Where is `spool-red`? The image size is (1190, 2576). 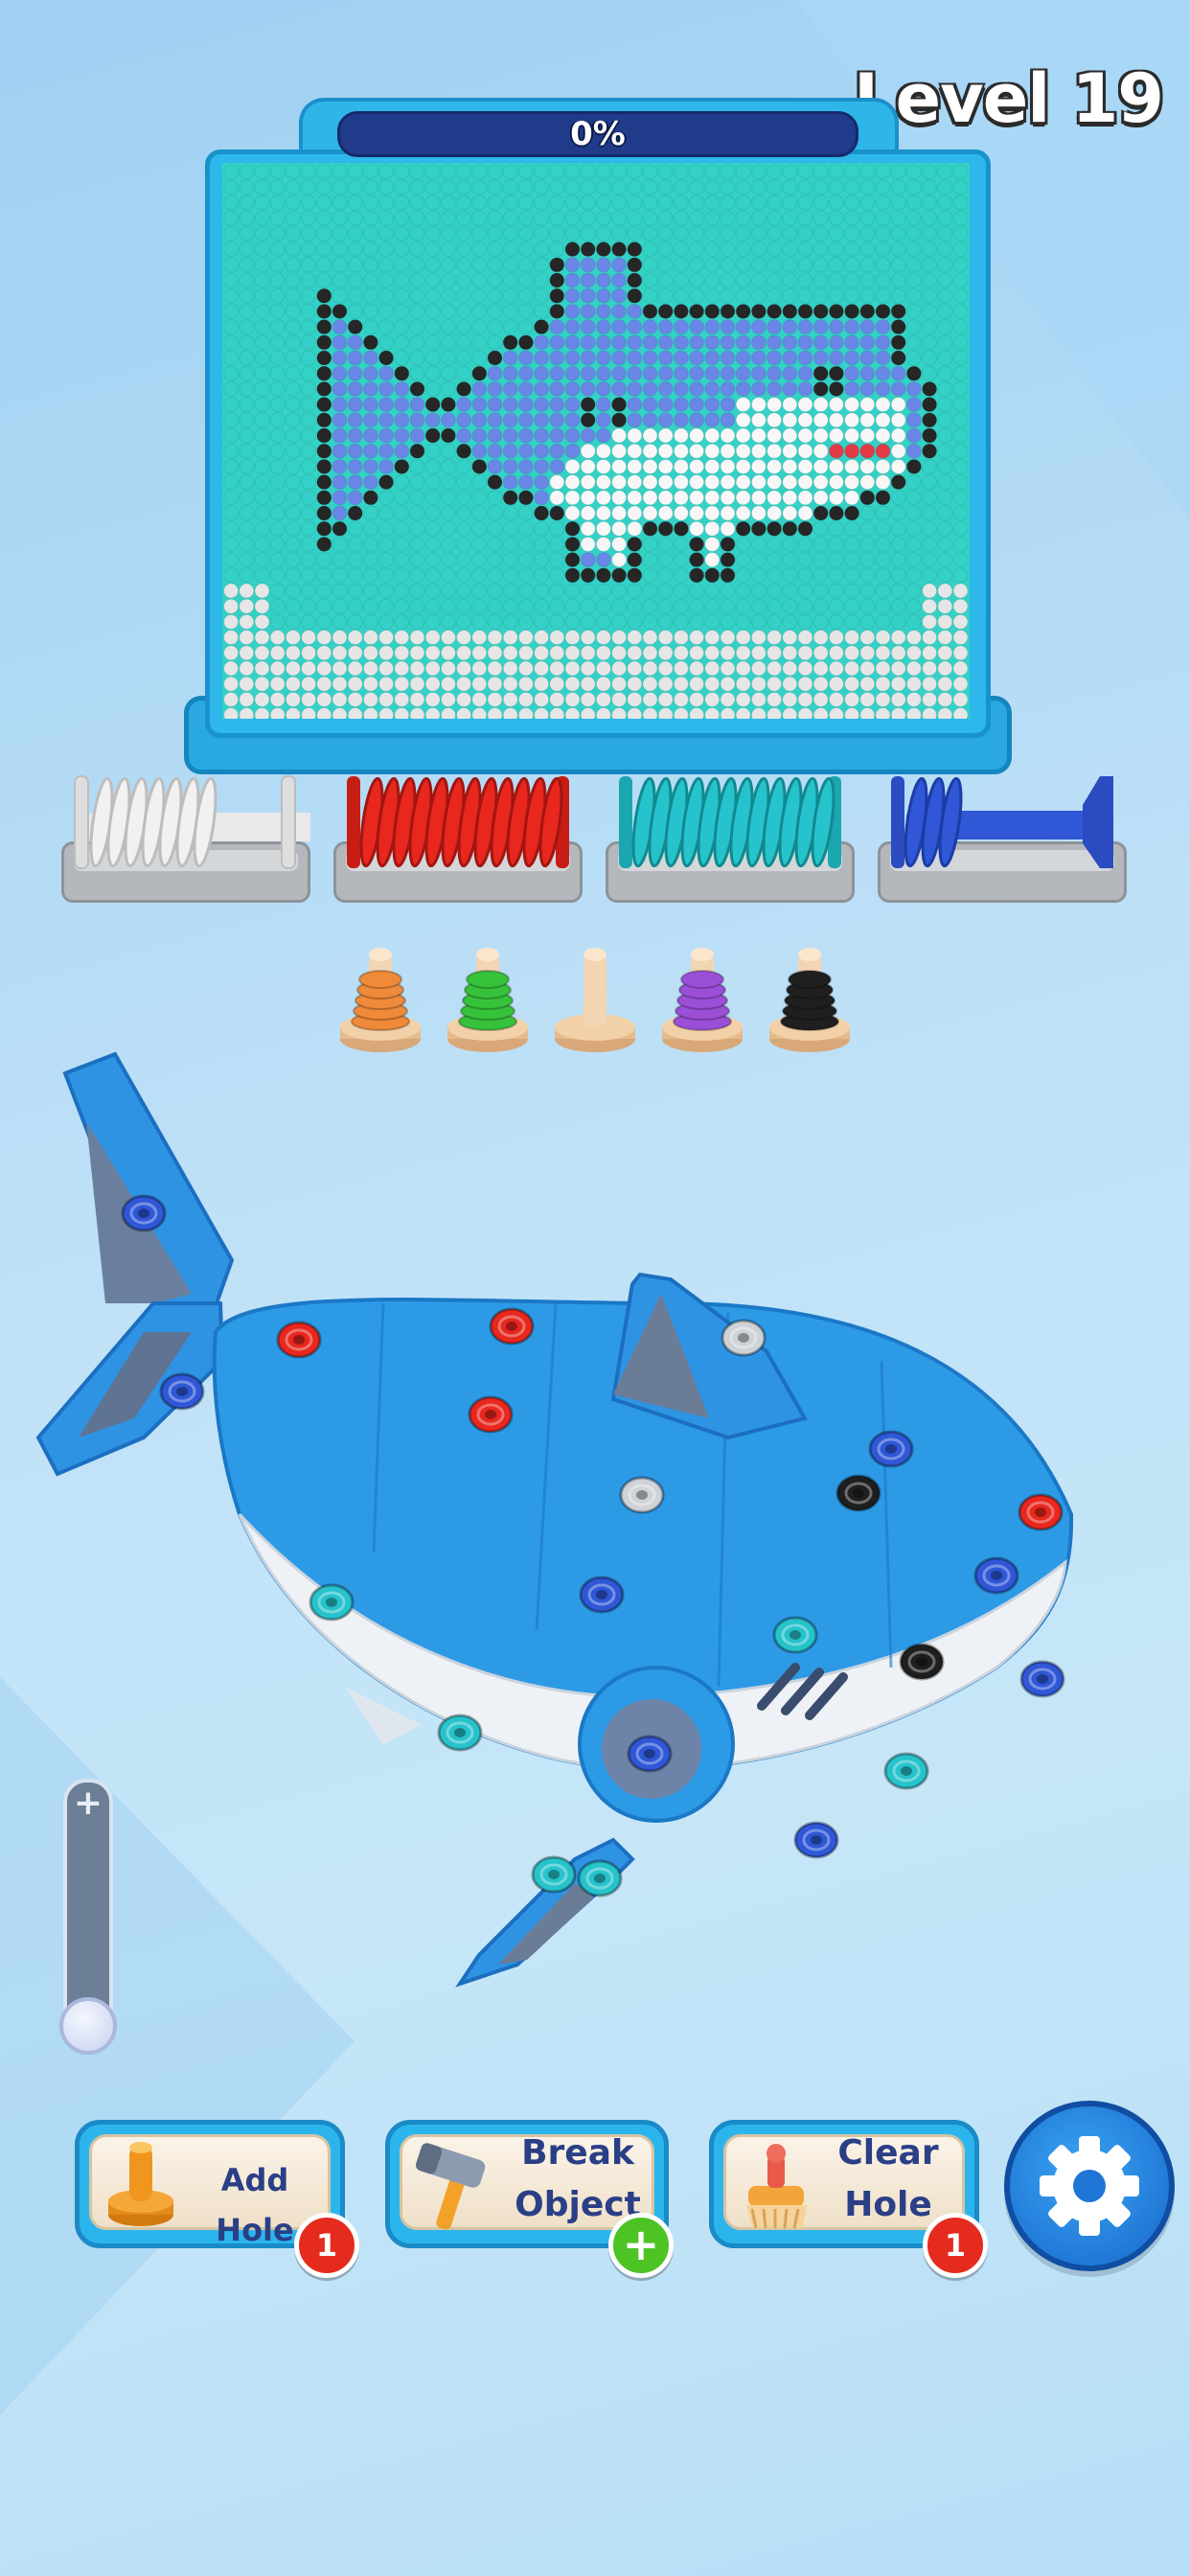 spool-red is located at coordinates (458, 835).